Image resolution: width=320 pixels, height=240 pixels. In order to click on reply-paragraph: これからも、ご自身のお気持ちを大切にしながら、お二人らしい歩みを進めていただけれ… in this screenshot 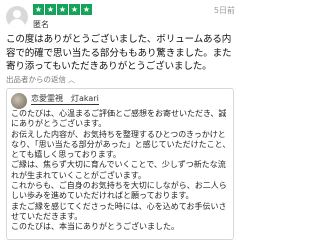, I will do `click(119, 191)`.